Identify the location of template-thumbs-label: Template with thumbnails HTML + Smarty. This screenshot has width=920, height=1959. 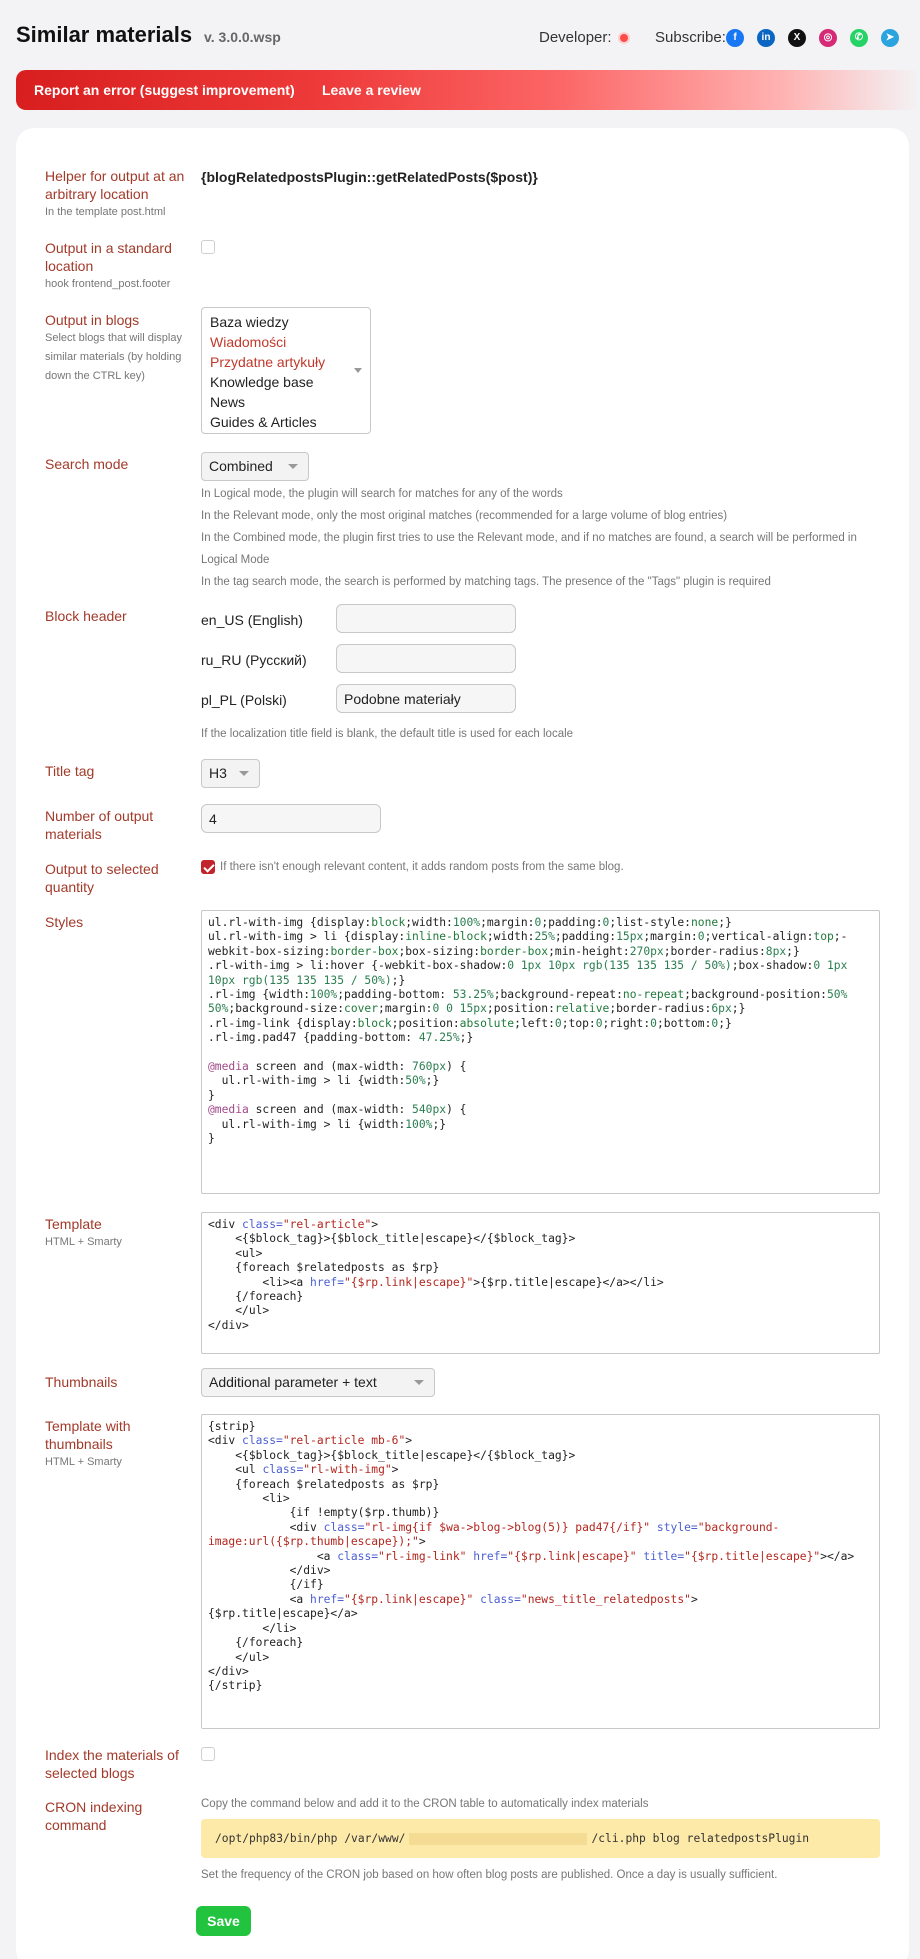
(115, 1444).